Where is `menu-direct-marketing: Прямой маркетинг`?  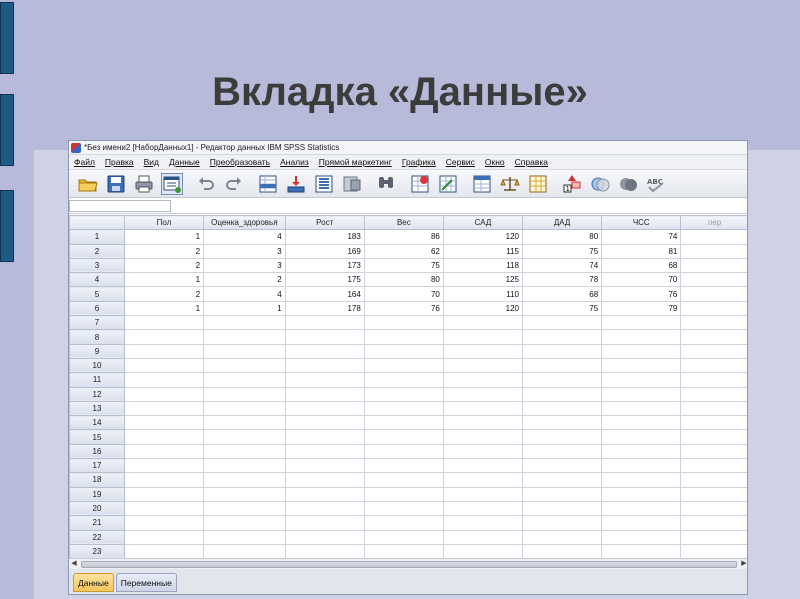
menu-direct-marketing: Прямой маркетинг is located at coordinates (355, 162).